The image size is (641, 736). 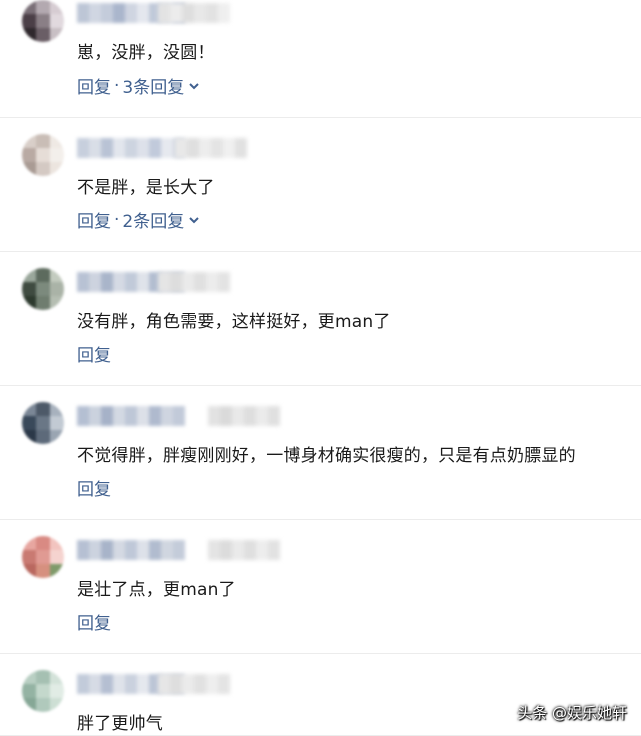 I want to click on comment-actions: 回复, so click(x=94, y=487).